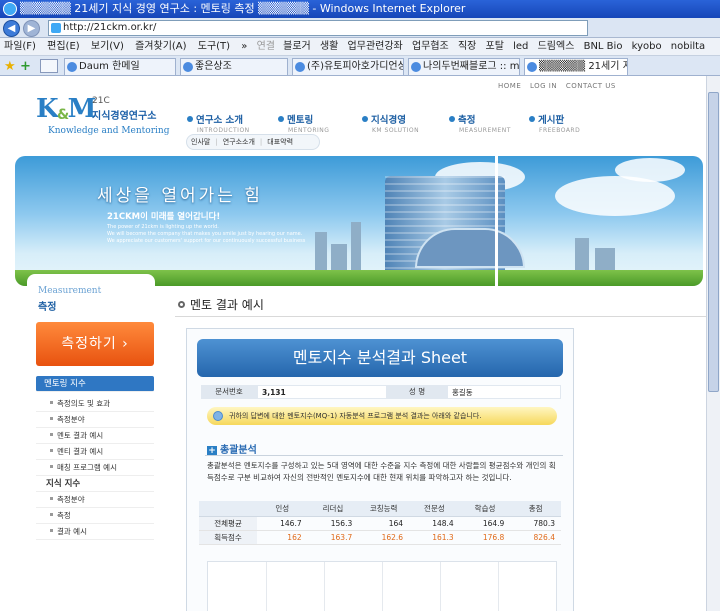 The image size is (720, 611). What do you see at coordinates (535, 523) in the screenshot?
I see `table-cell: 780.3` at bounding box center [535, 523].